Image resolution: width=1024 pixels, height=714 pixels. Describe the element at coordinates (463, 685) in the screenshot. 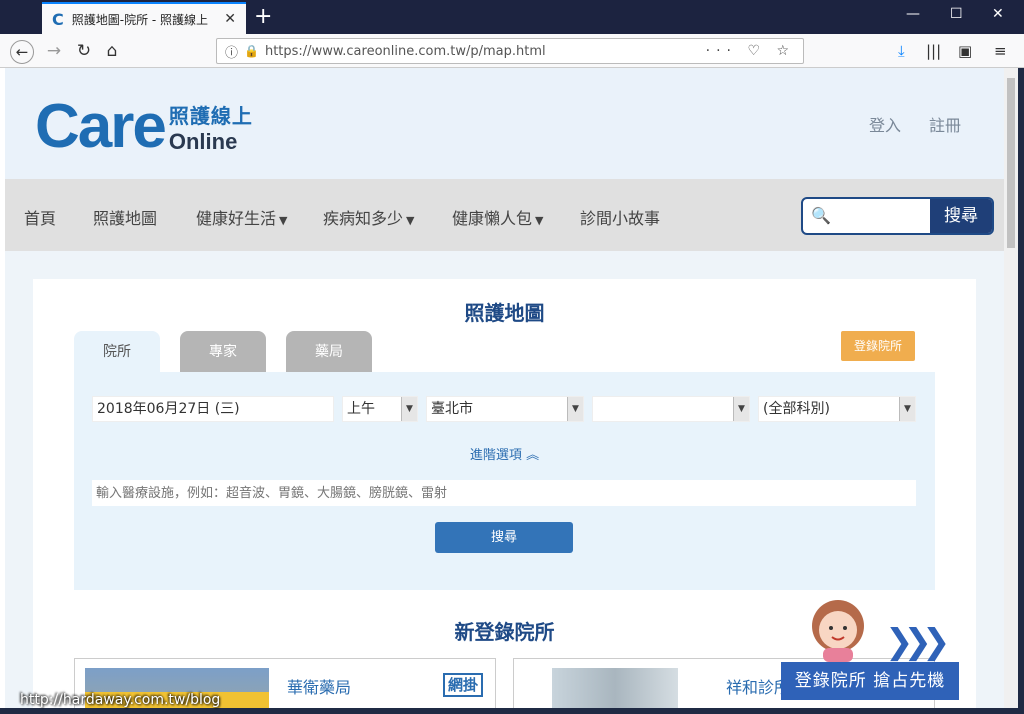

I see `online-booking-badge: 網掛` at that location.